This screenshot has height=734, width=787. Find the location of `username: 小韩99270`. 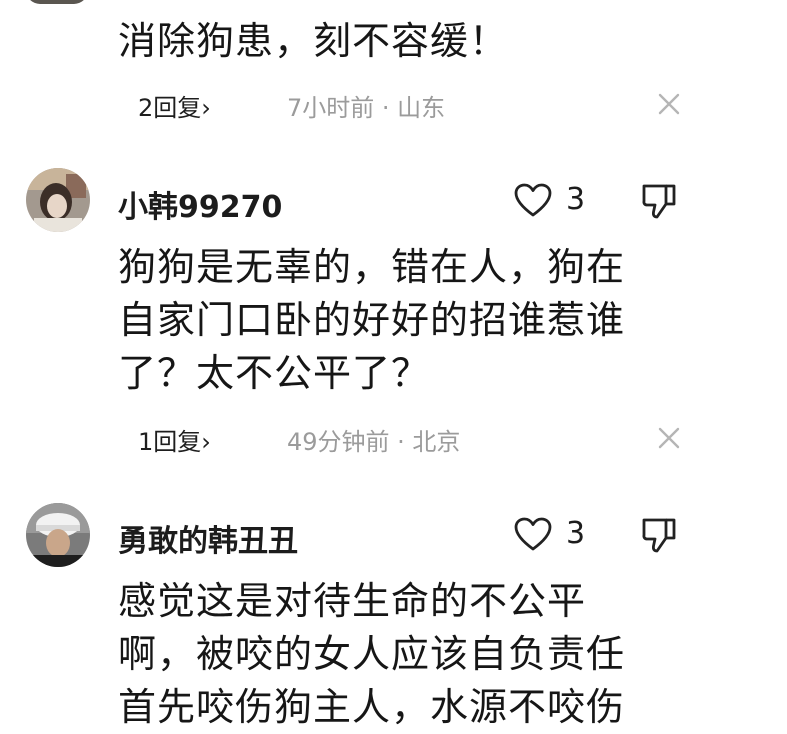

username: 小韩99270 is located at coordinates (200, 204).